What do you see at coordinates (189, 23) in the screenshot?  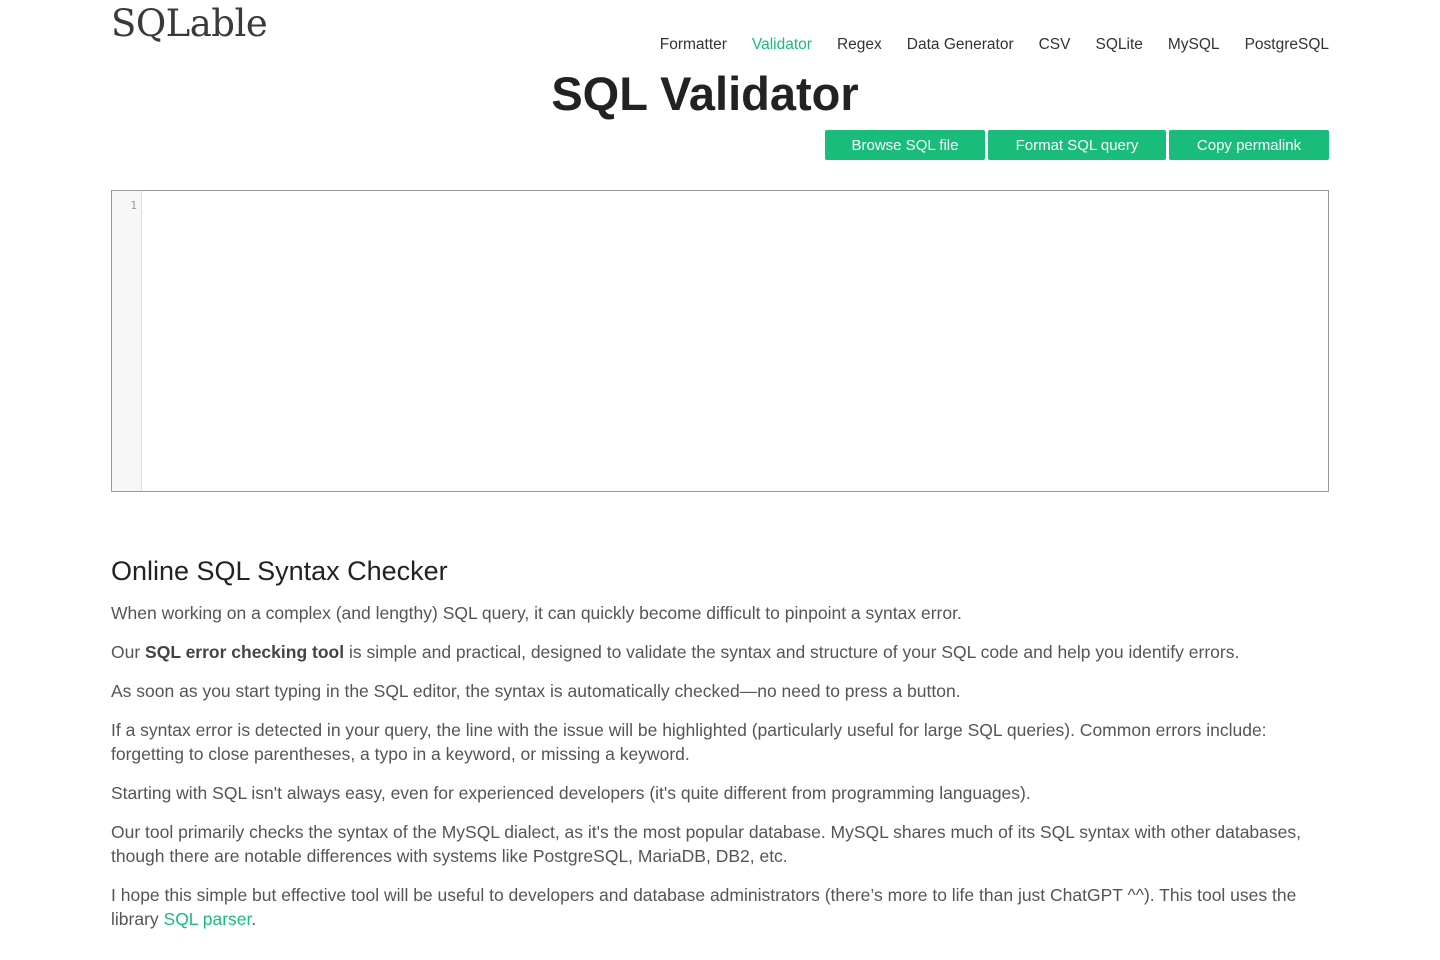 I see `site-logo: SQLable` at bounding box center [189, 23].